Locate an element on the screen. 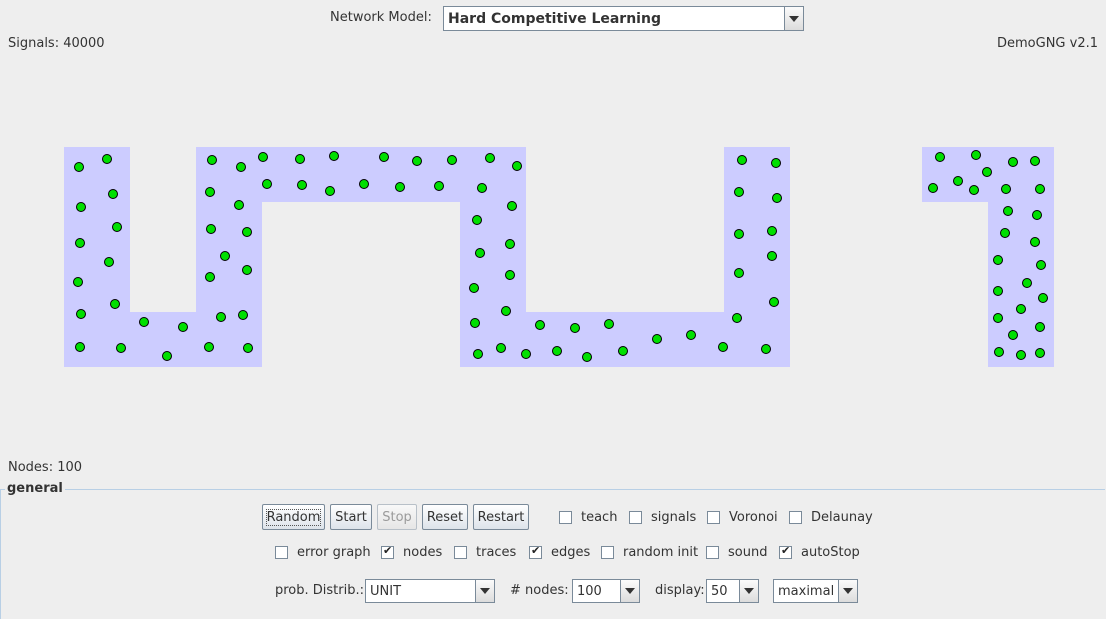  autostop-checkbox: autoStop is located at coordinates (819, 552).